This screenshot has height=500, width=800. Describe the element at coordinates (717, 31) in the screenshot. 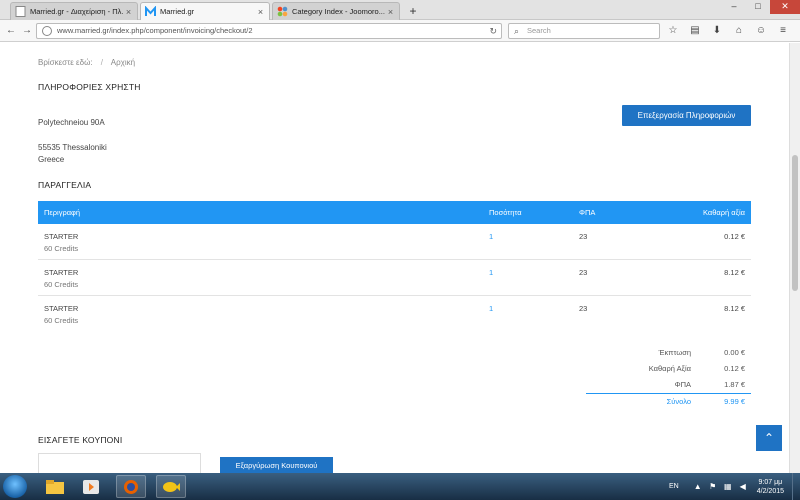

I see `download-icon: ⬇` at that location.